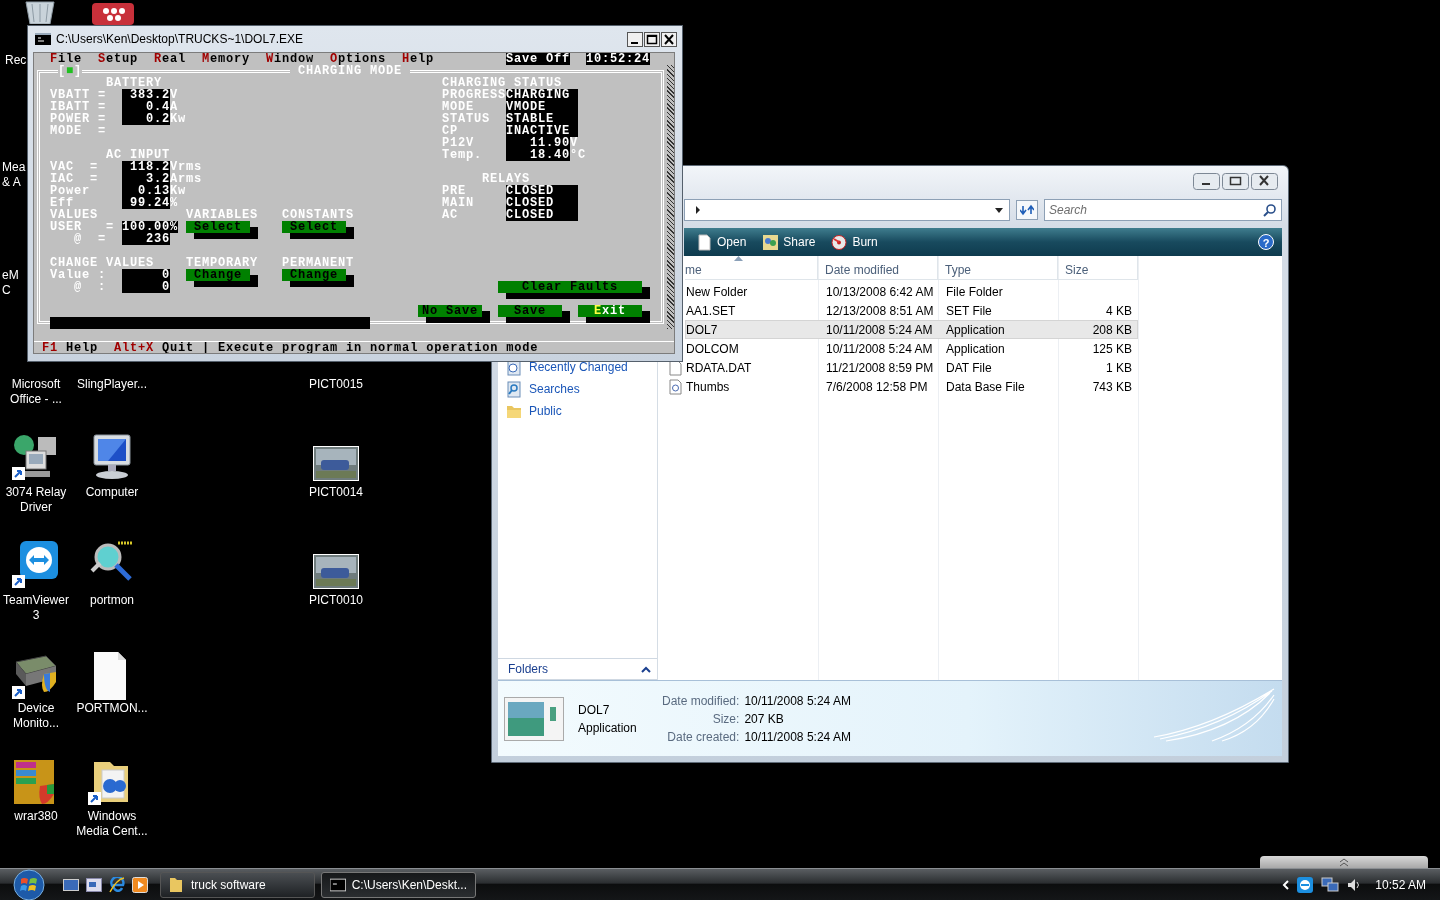 The width and height of the screenshot is (1440, 900). Describe the element at coordinates (36, 608) in the screenshot. I see `icon-label: TeamViewer 3` at that location.